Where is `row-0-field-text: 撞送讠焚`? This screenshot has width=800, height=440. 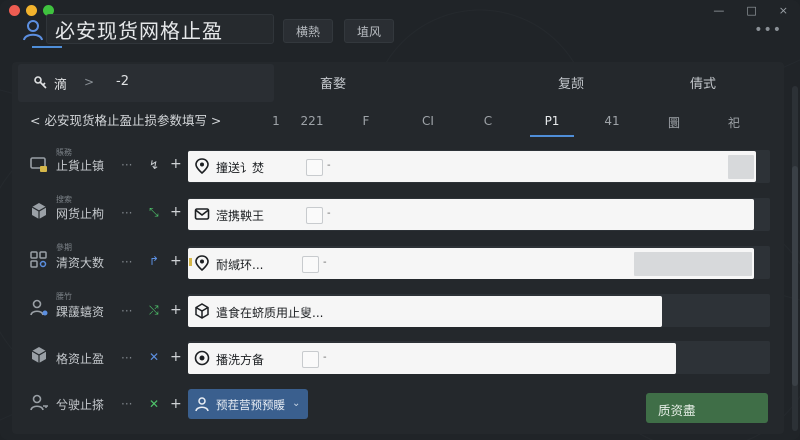 row-0-field-text: 撞送讠焚 is located at coordinates (240, 168).